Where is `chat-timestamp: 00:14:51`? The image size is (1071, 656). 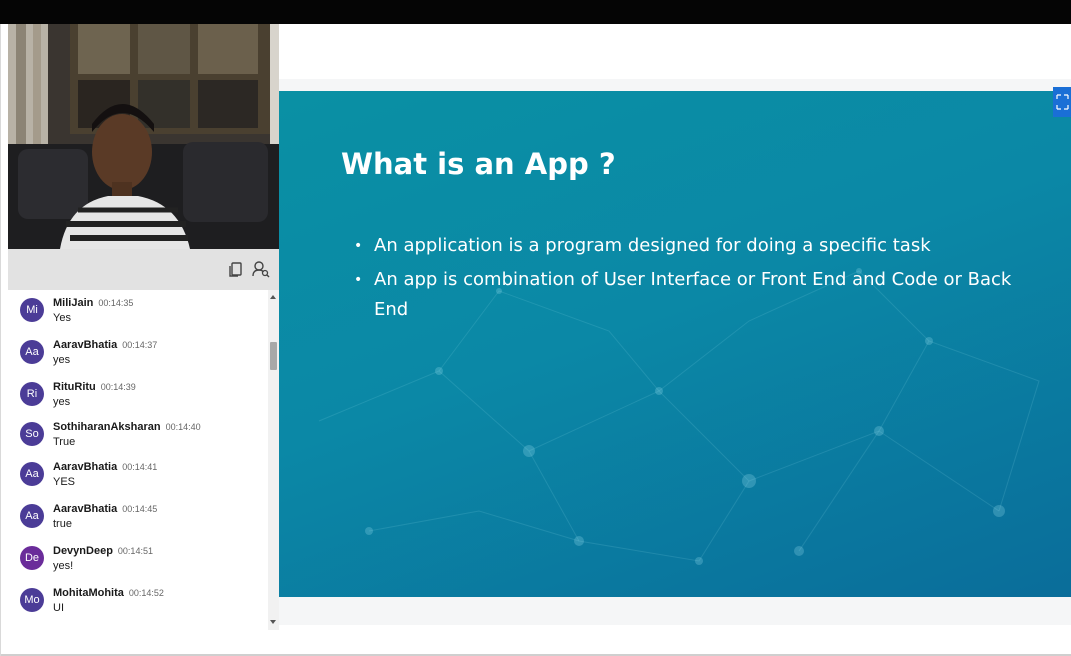
chat-timestamp: 00:14:51 is located at coordinates (135, 551).